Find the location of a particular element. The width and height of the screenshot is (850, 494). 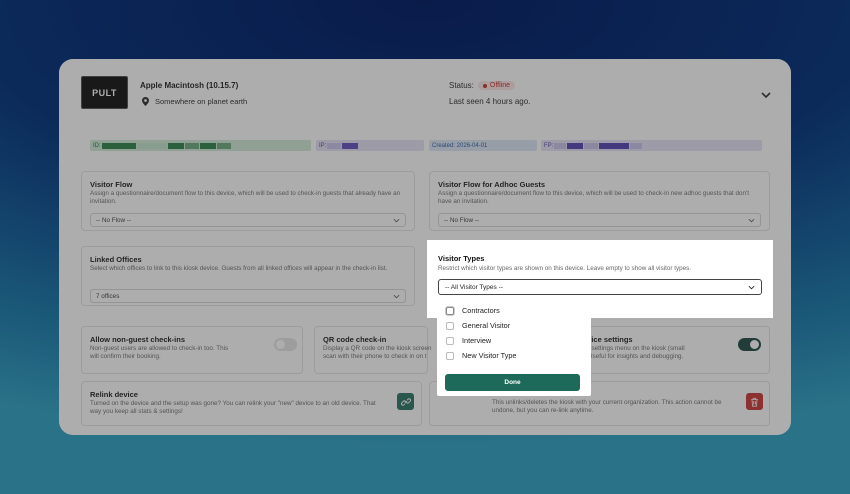

option-label: New Visitor Type is located at coordinates (489, 355).